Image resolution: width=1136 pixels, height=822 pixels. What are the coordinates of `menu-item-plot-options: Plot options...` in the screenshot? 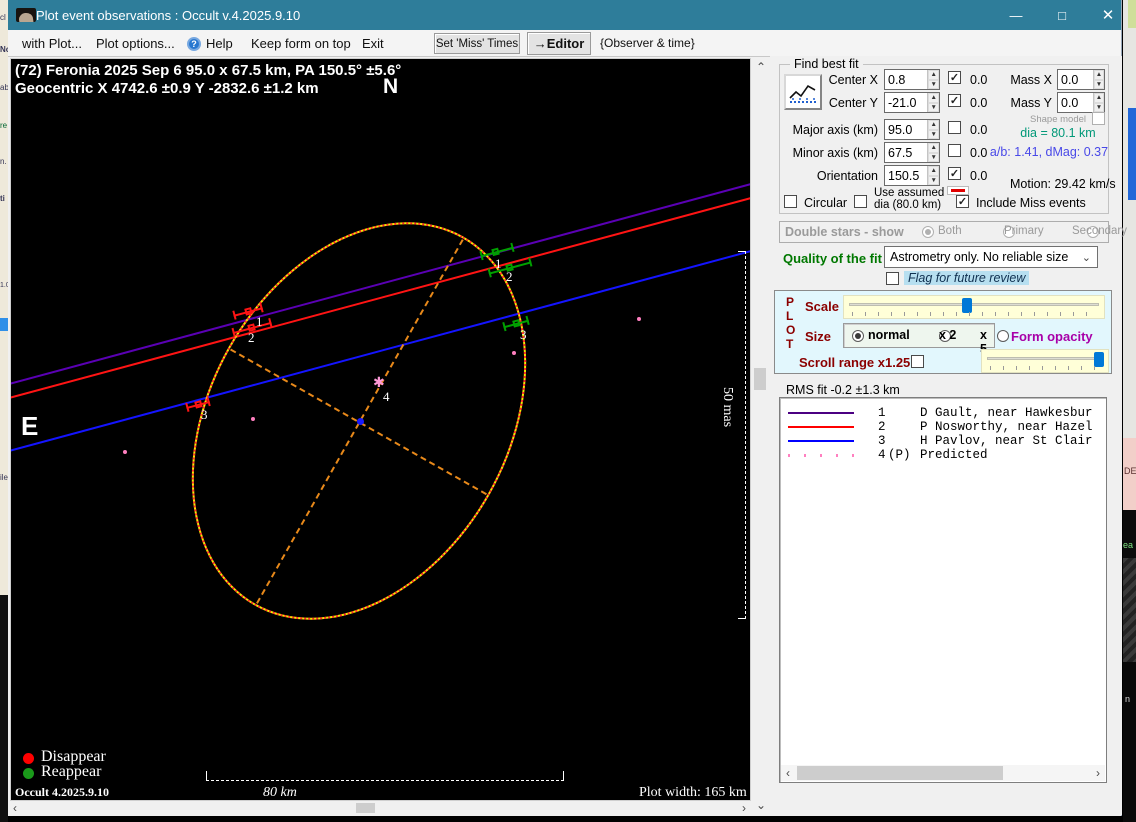 It's located at (135, 43).